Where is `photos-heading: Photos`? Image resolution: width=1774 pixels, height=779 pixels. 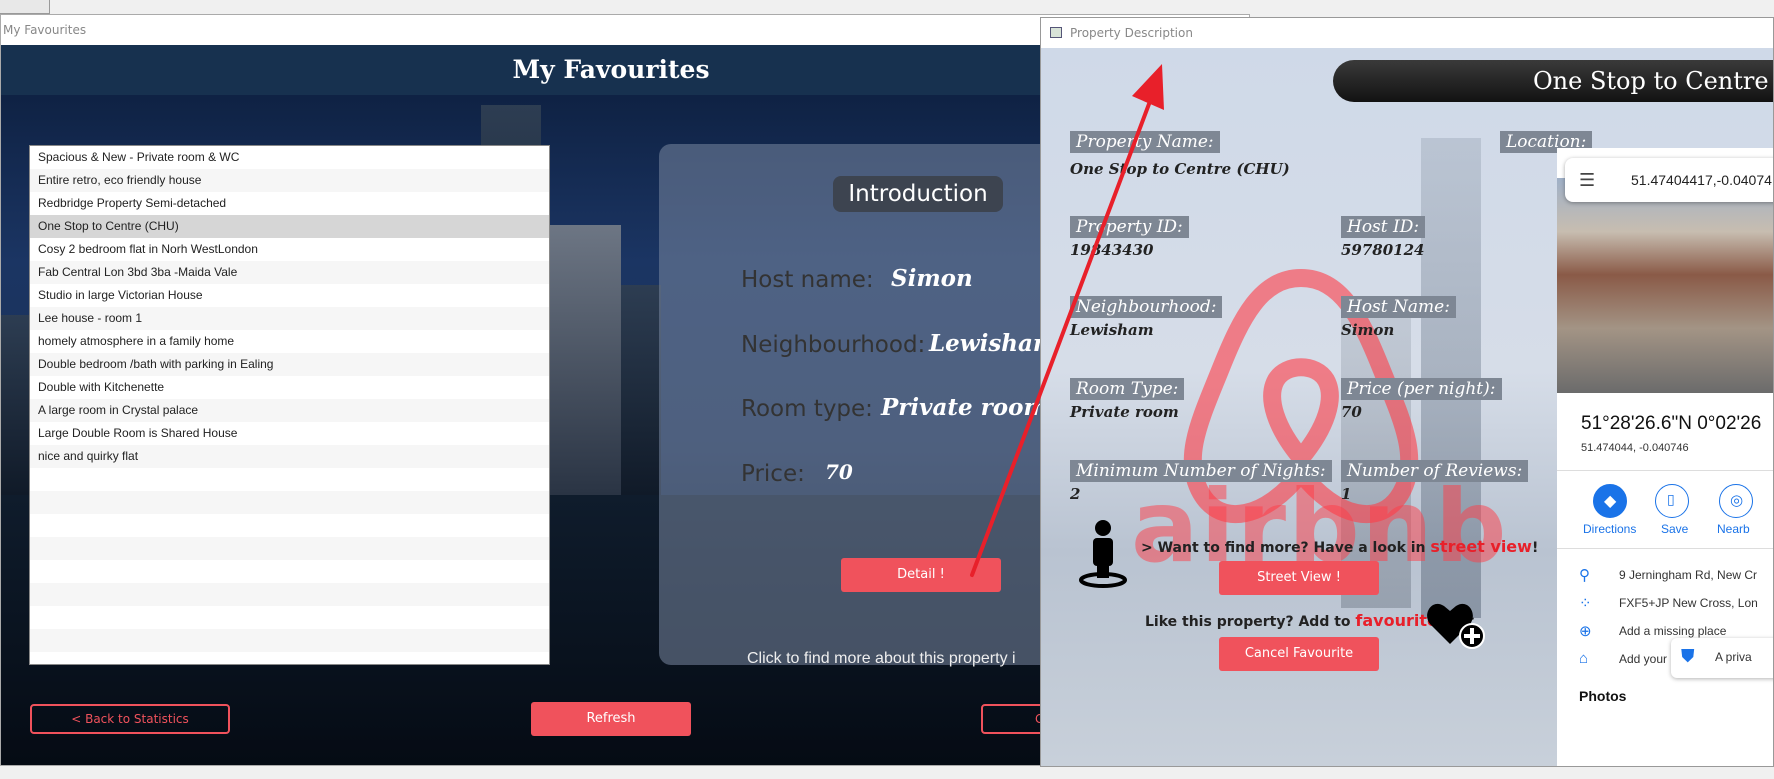 photos-heading: Photos is located at coordinates (1603, 696).